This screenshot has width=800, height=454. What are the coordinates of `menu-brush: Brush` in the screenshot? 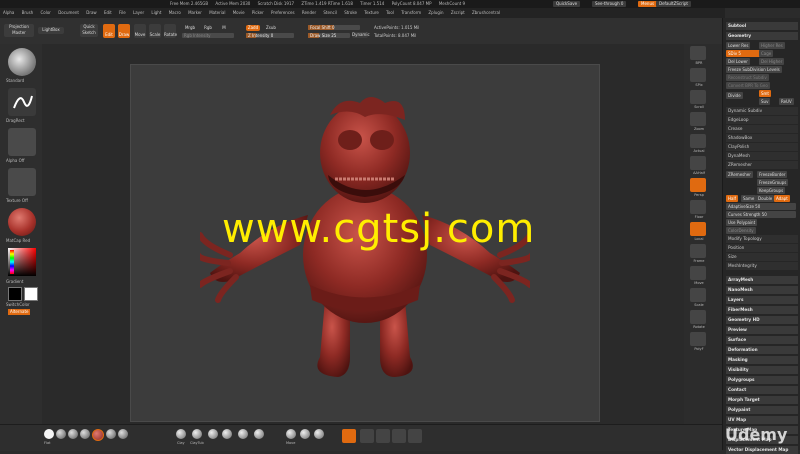 It's located at (28, 12).